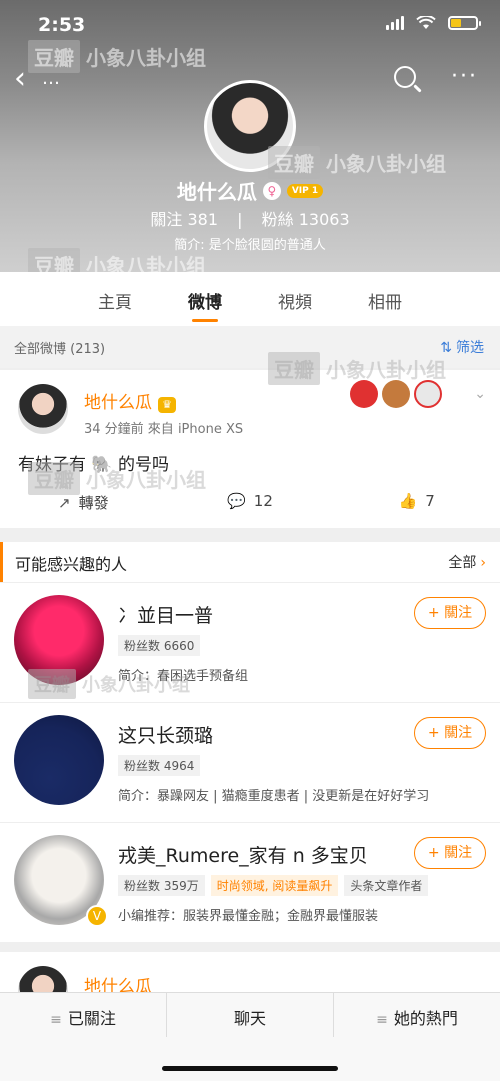 The height and width of the screenshot is (1081, 500). What do you see at coordinates (166, 219) in the screenshot?
I see `following-label: 關注` at bounding box center [166, 219].